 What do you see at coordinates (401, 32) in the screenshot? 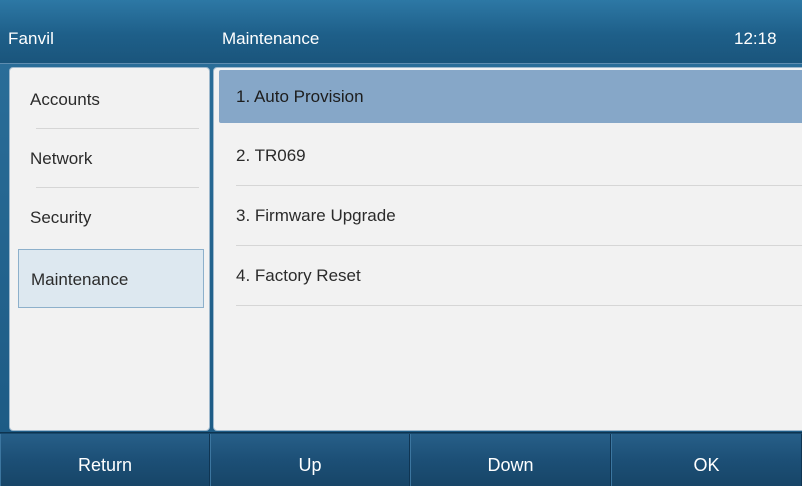
I see `title-bar: Fanvil Maintenance 12:18` at bounding box center [401, 32].